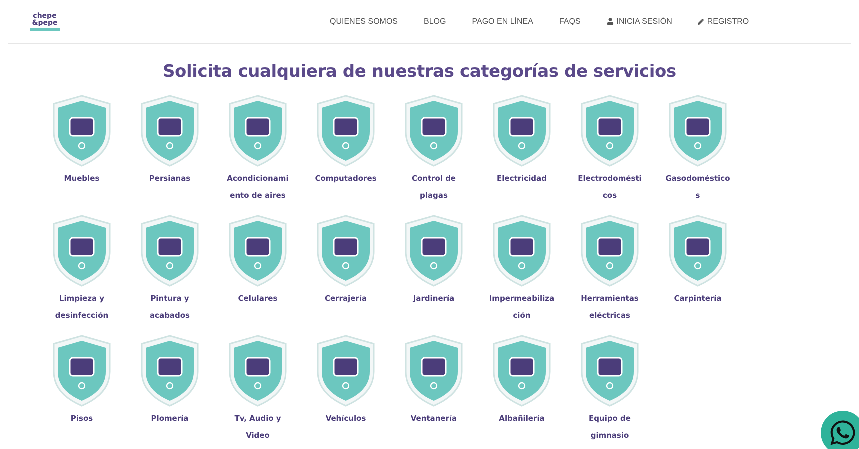  I want to click on nav-link: BLOG, so click(435, 21).